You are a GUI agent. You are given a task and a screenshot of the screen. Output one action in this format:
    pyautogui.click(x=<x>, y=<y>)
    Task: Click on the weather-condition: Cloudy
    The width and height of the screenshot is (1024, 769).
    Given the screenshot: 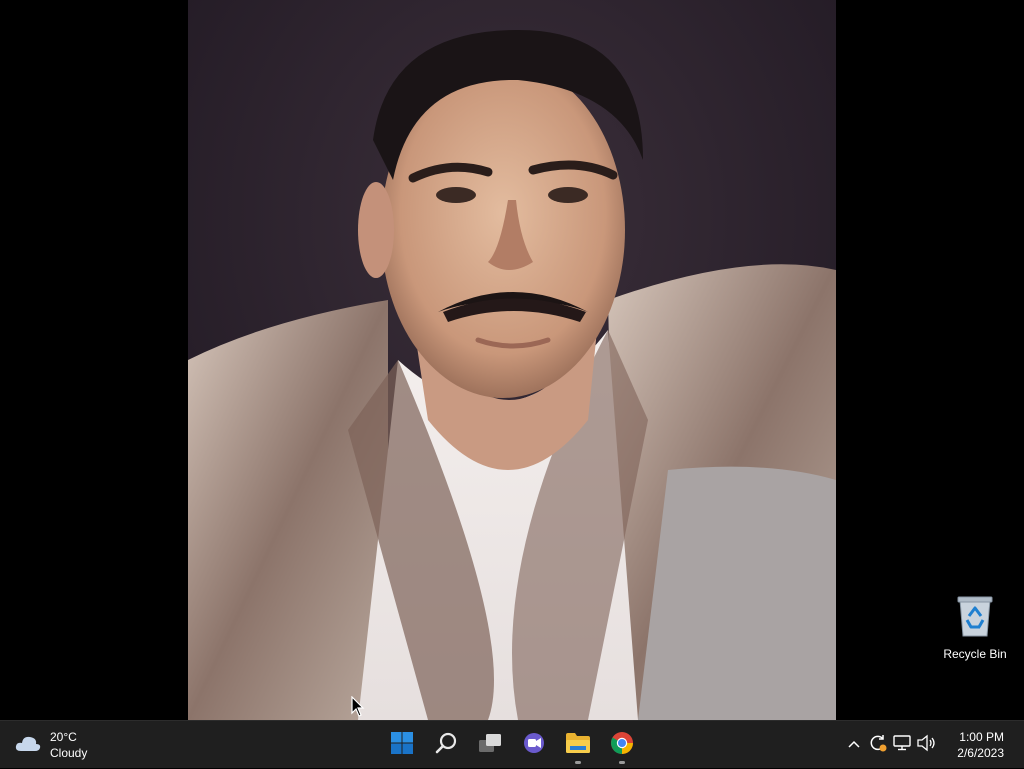 What is the action you would take?
    pyautogui.click(x=69, y=753)
    